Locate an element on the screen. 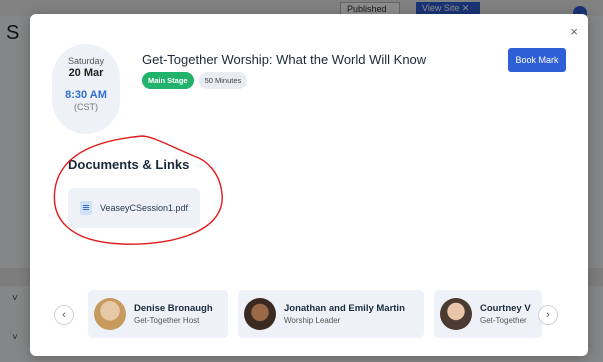  carousel-next-button: › is located at coordinates (548, 315).